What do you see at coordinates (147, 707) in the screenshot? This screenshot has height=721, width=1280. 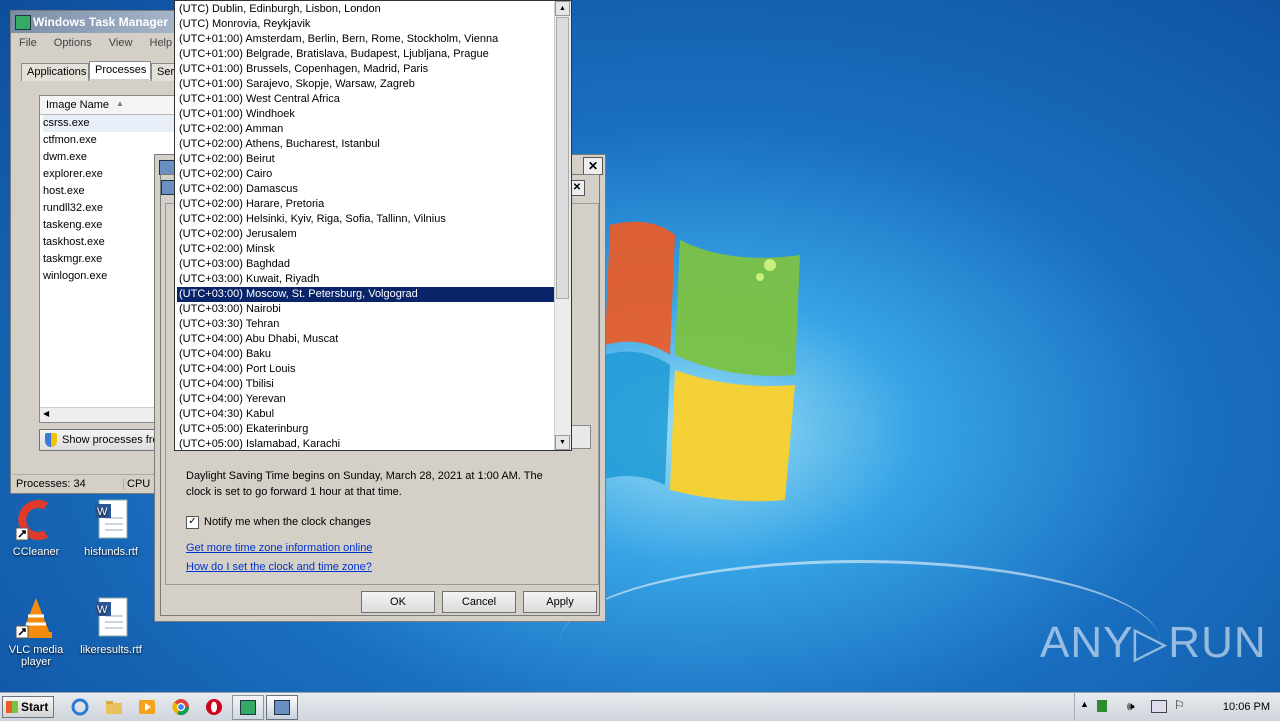 I see `media-player-icon` at bounding box center [147, 707].